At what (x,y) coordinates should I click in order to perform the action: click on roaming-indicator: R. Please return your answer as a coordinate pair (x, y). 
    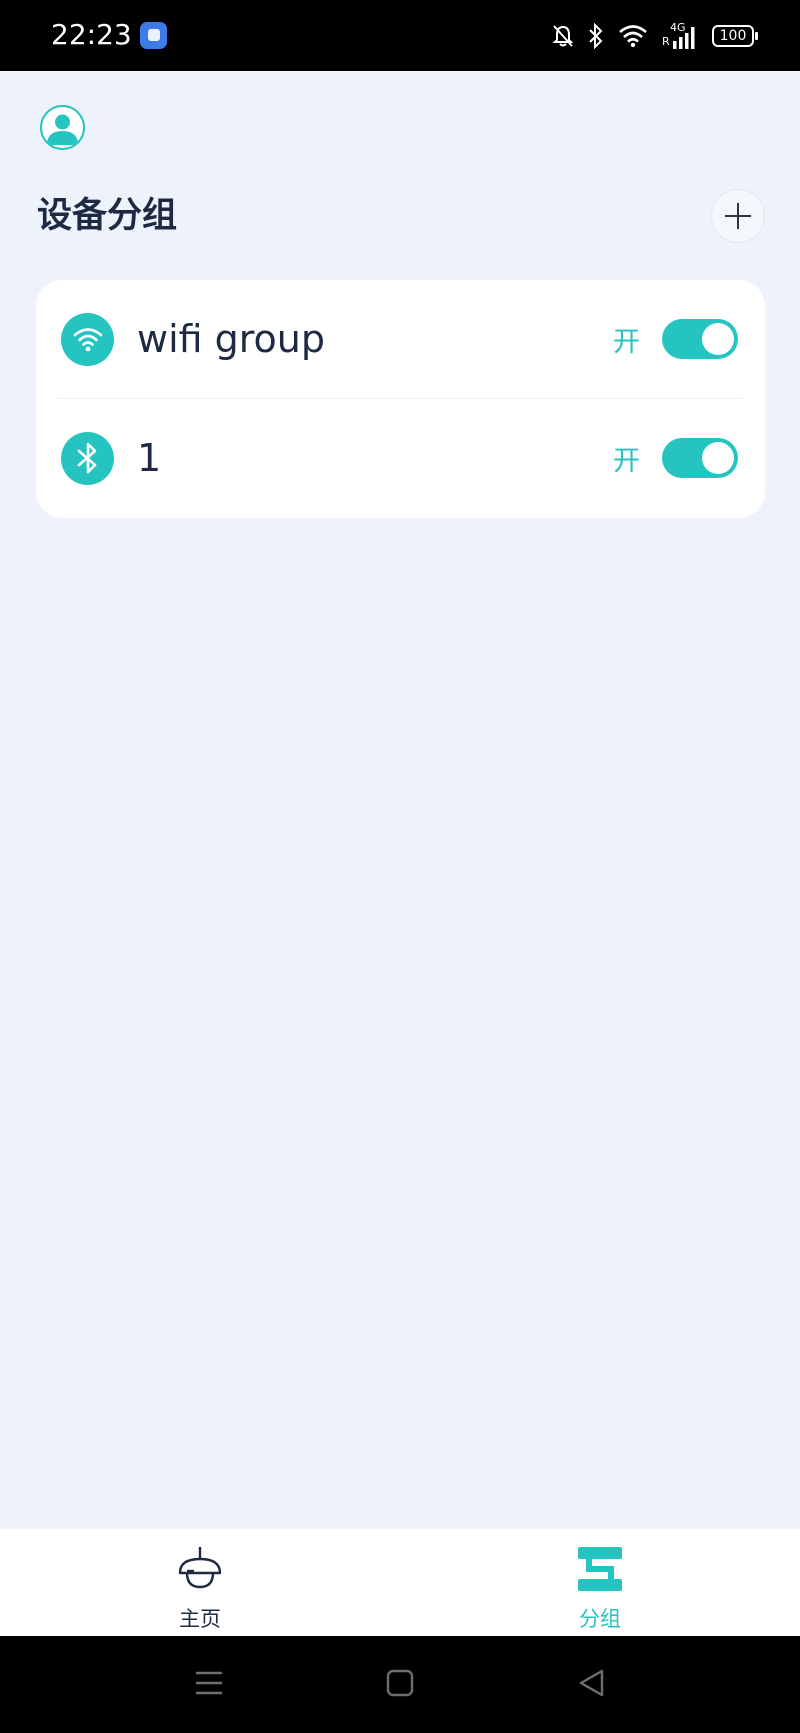
    Looking at the image, I should click on (666, 41).